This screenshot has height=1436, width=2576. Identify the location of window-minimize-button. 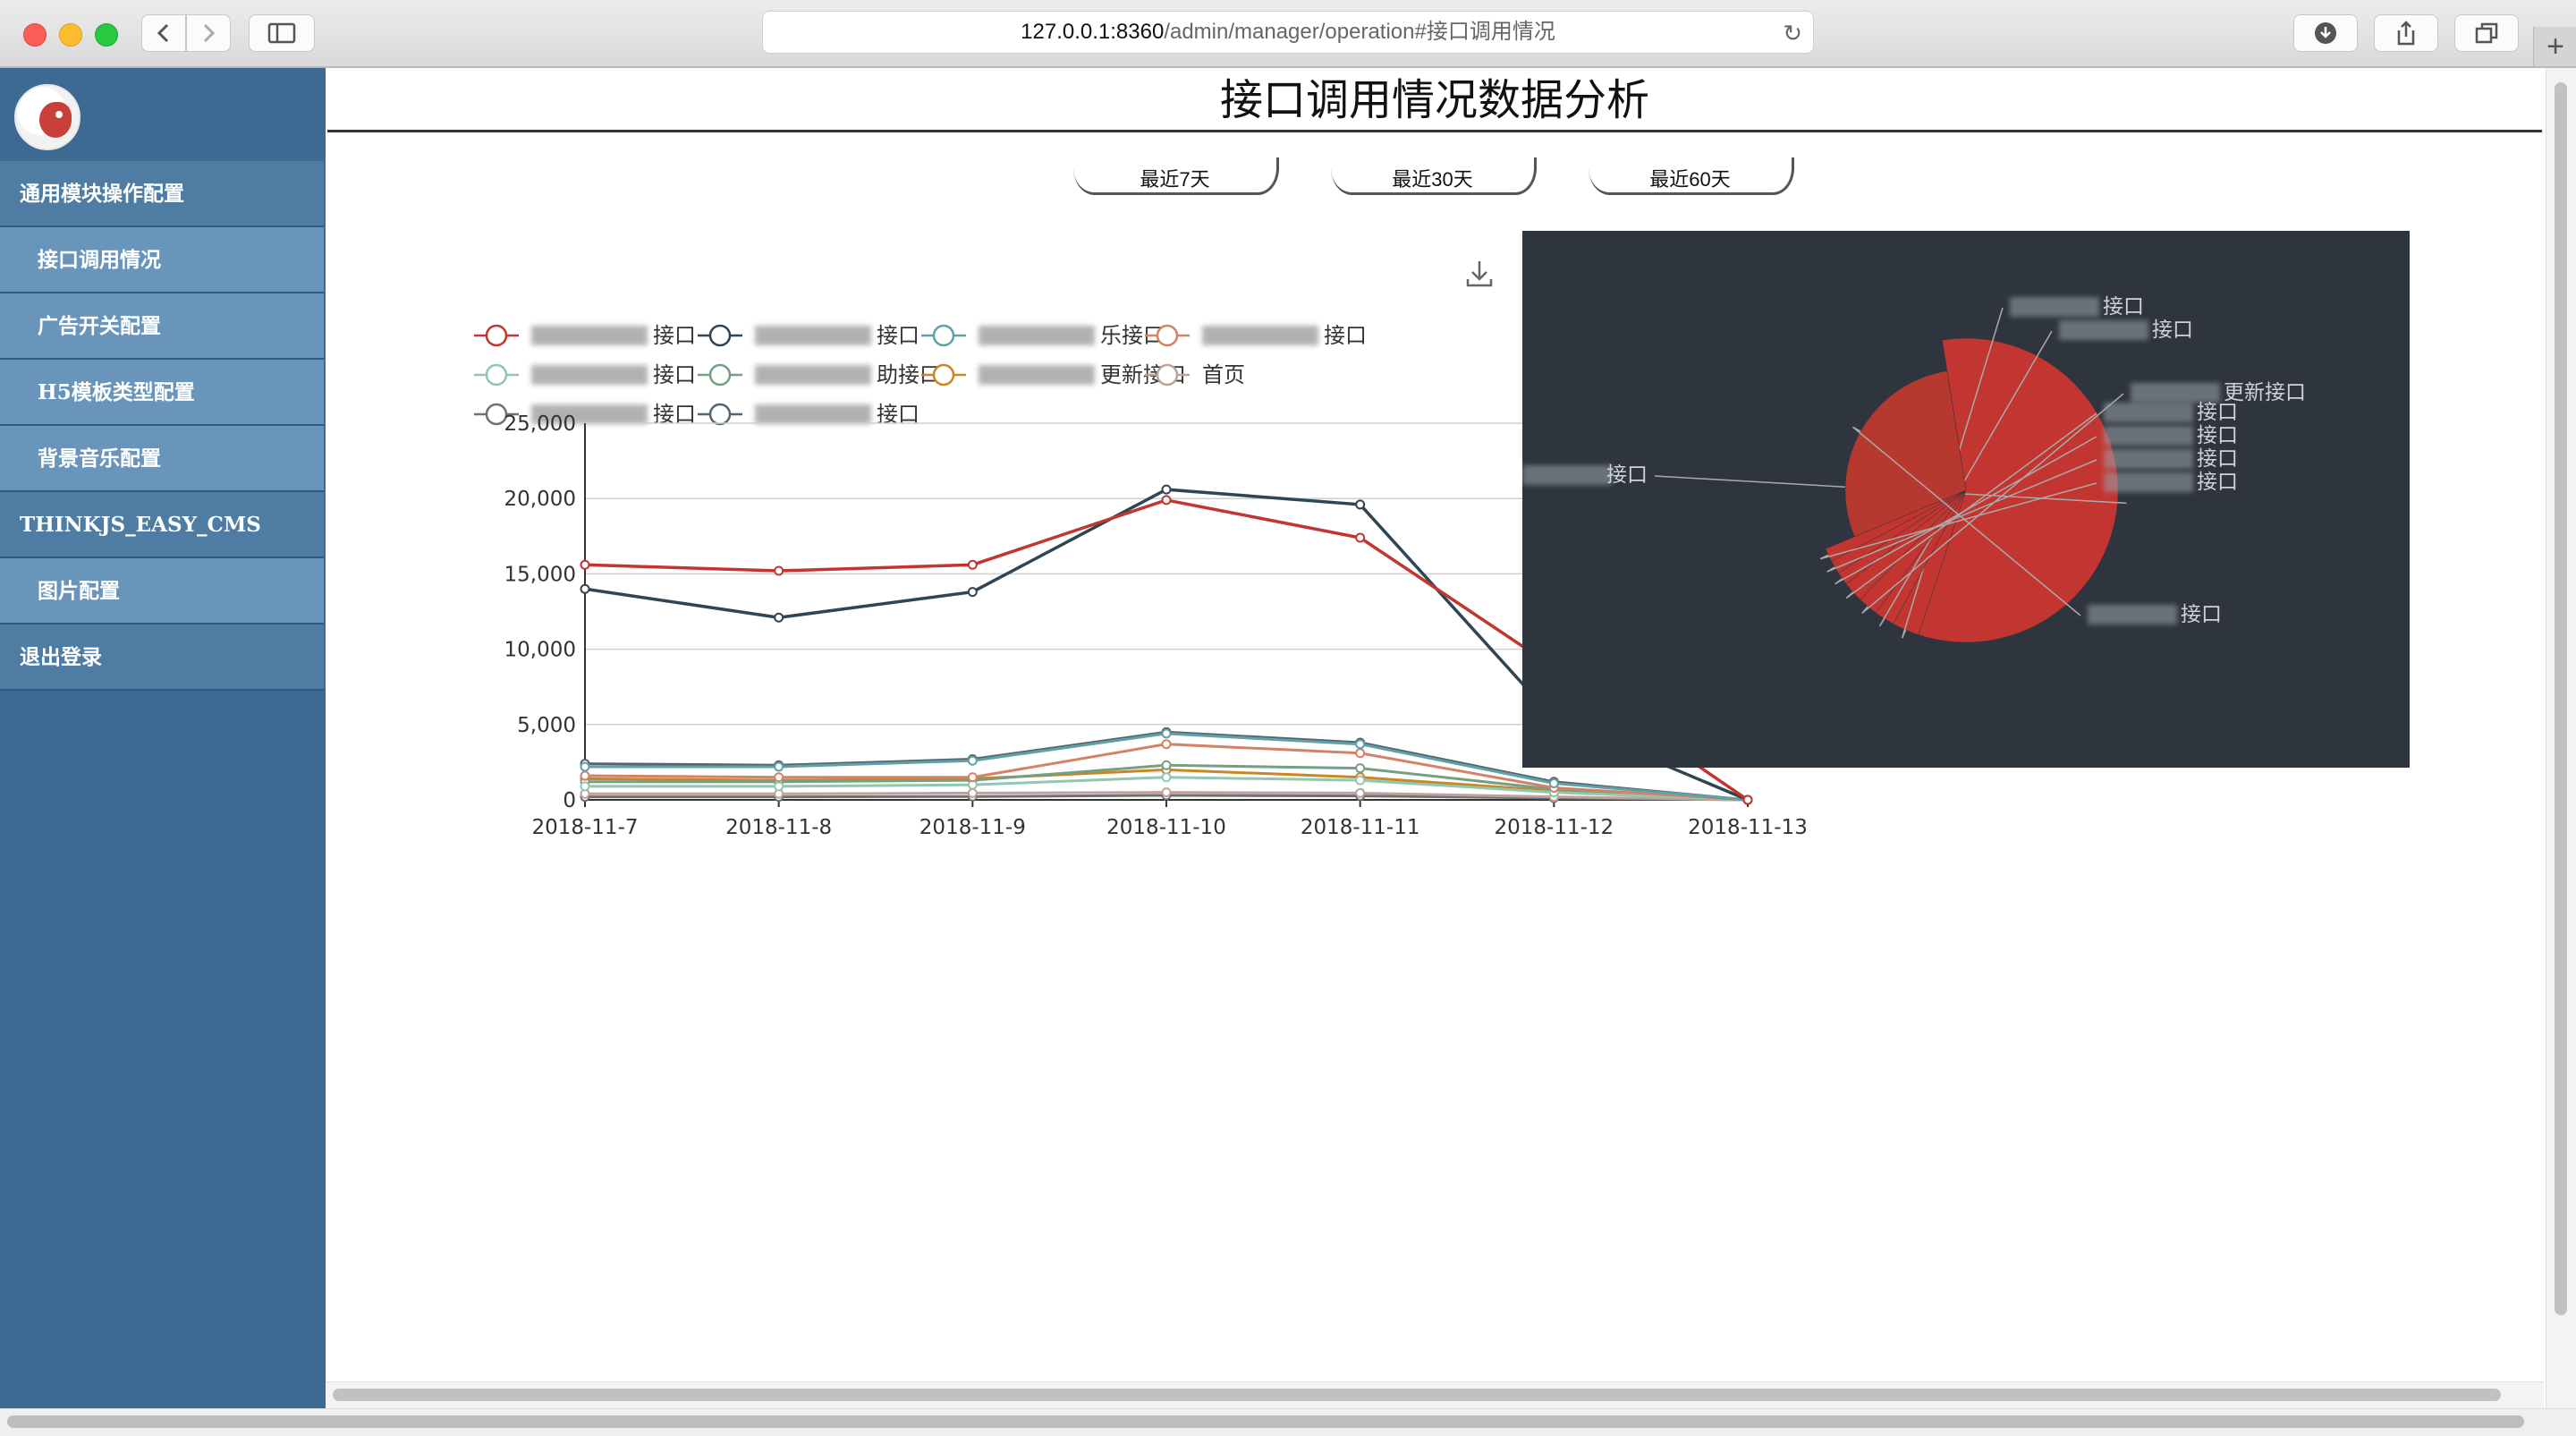
(70, 35).